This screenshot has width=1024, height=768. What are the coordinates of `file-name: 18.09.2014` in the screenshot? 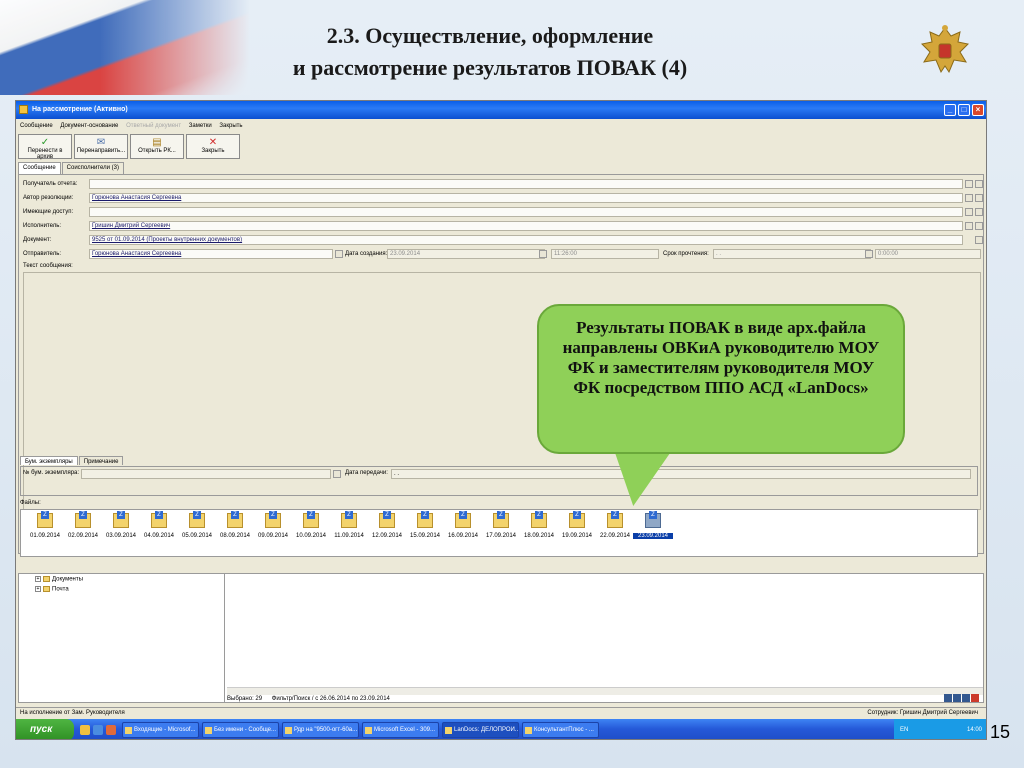 It's located at (539, 536).